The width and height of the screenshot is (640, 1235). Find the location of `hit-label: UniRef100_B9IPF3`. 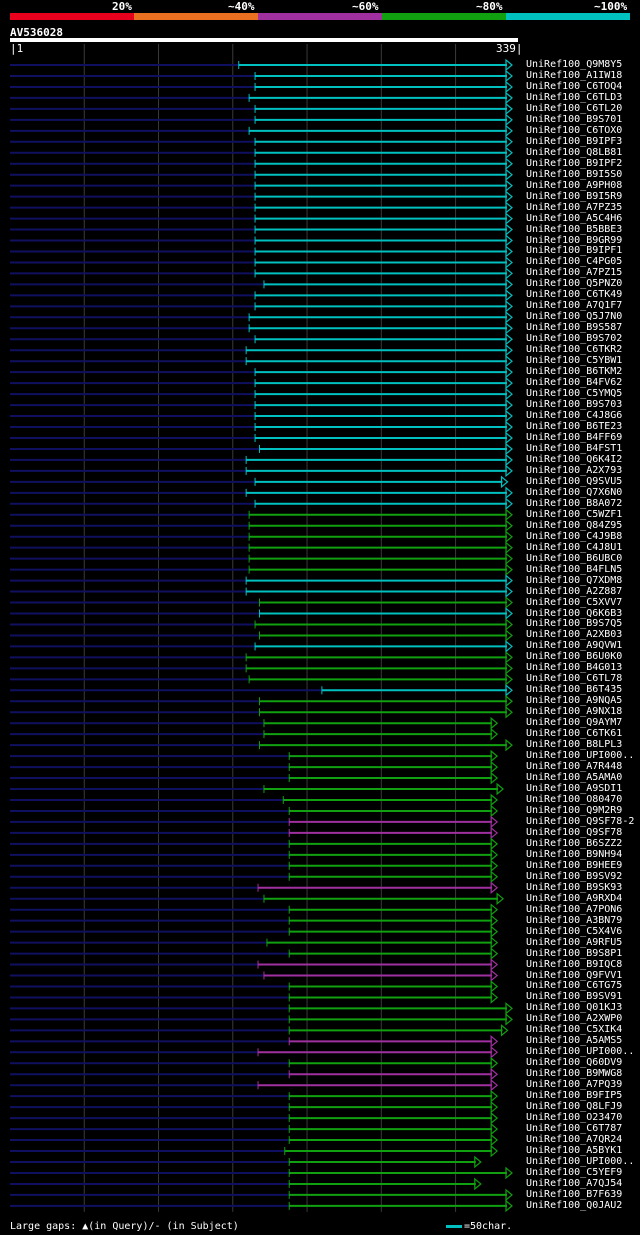

hit-label: UniRef100_B9IPF3 is located at coordinates (574, 141).